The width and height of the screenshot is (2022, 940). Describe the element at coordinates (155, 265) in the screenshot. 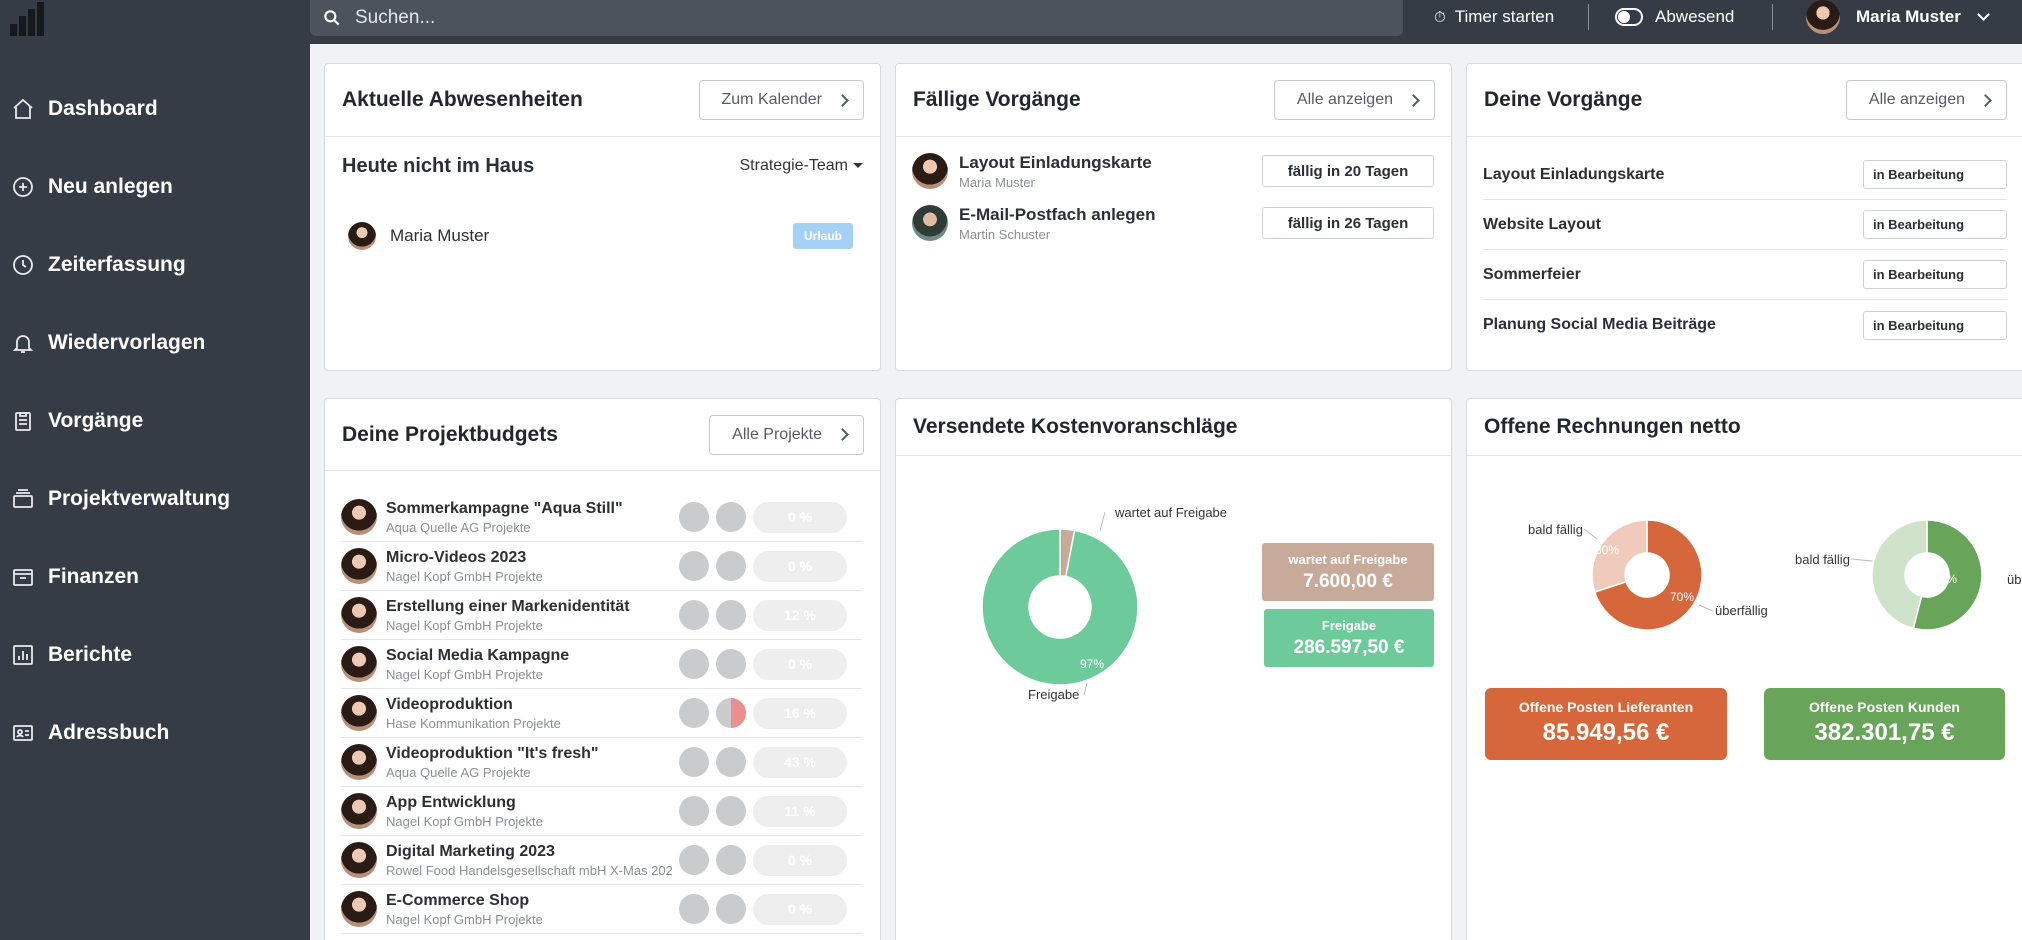

I see `sidebar-item-time-tracking: Zeiterfassung` at that location.